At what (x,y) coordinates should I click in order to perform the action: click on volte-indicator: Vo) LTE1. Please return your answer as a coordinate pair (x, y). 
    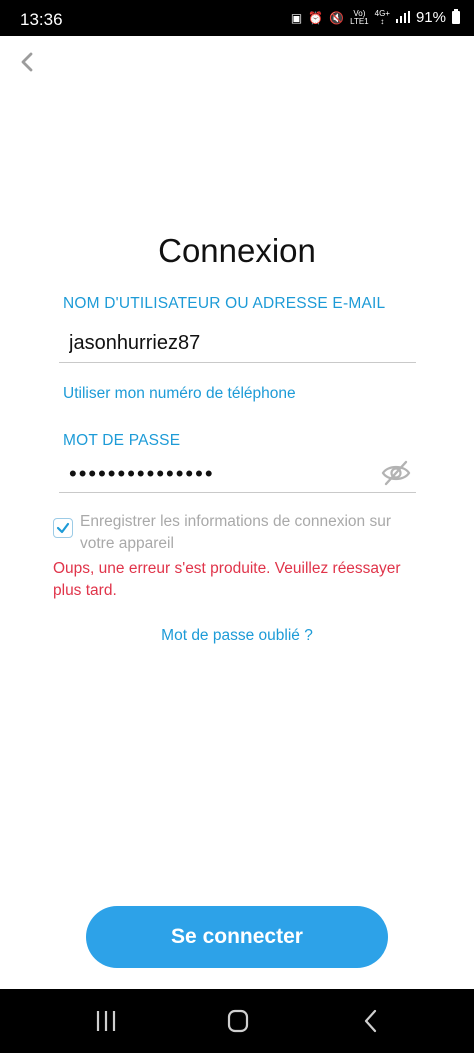
    Looking at the image, I should click on (359, 17).